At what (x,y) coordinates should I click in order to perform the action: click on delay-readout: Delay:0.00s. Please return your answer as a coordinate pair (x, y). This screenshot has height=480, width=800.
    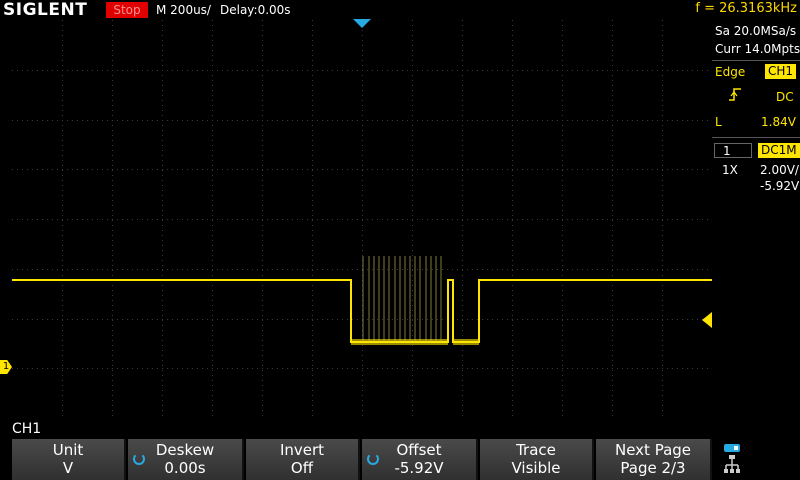
    Looking at the image, I should click on (255, 10).